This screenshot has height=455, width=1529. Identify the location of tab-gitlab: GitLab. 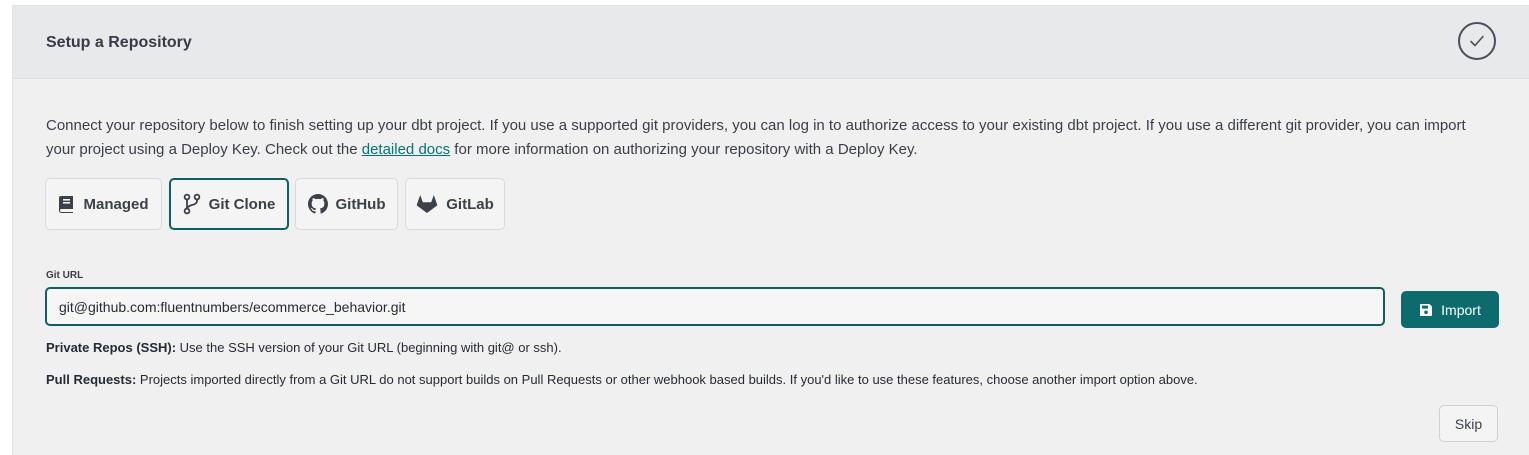
(455, 204).